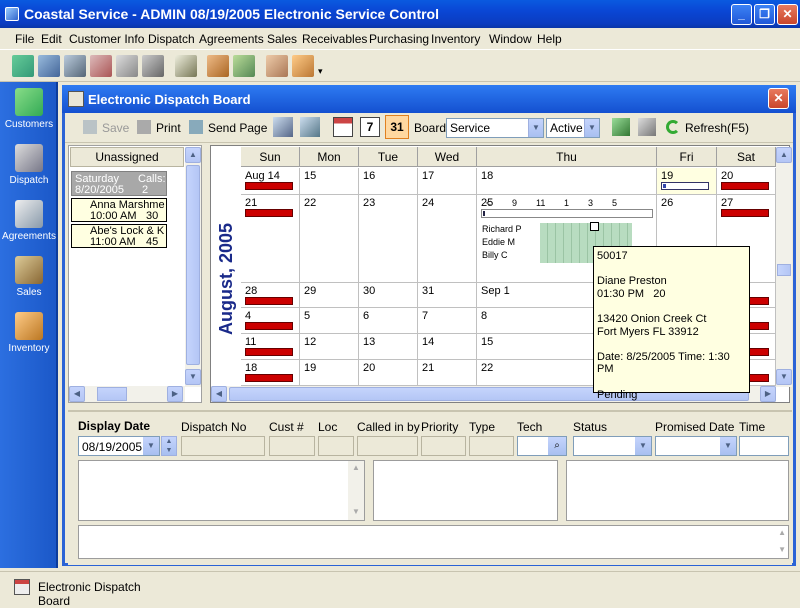 The width and height of the screenshot is (800, 608). What do you see at coordinates (447, 347) in the screenshot?
I see `calendar-day-cell: 14` at bounding box center [447, 347].